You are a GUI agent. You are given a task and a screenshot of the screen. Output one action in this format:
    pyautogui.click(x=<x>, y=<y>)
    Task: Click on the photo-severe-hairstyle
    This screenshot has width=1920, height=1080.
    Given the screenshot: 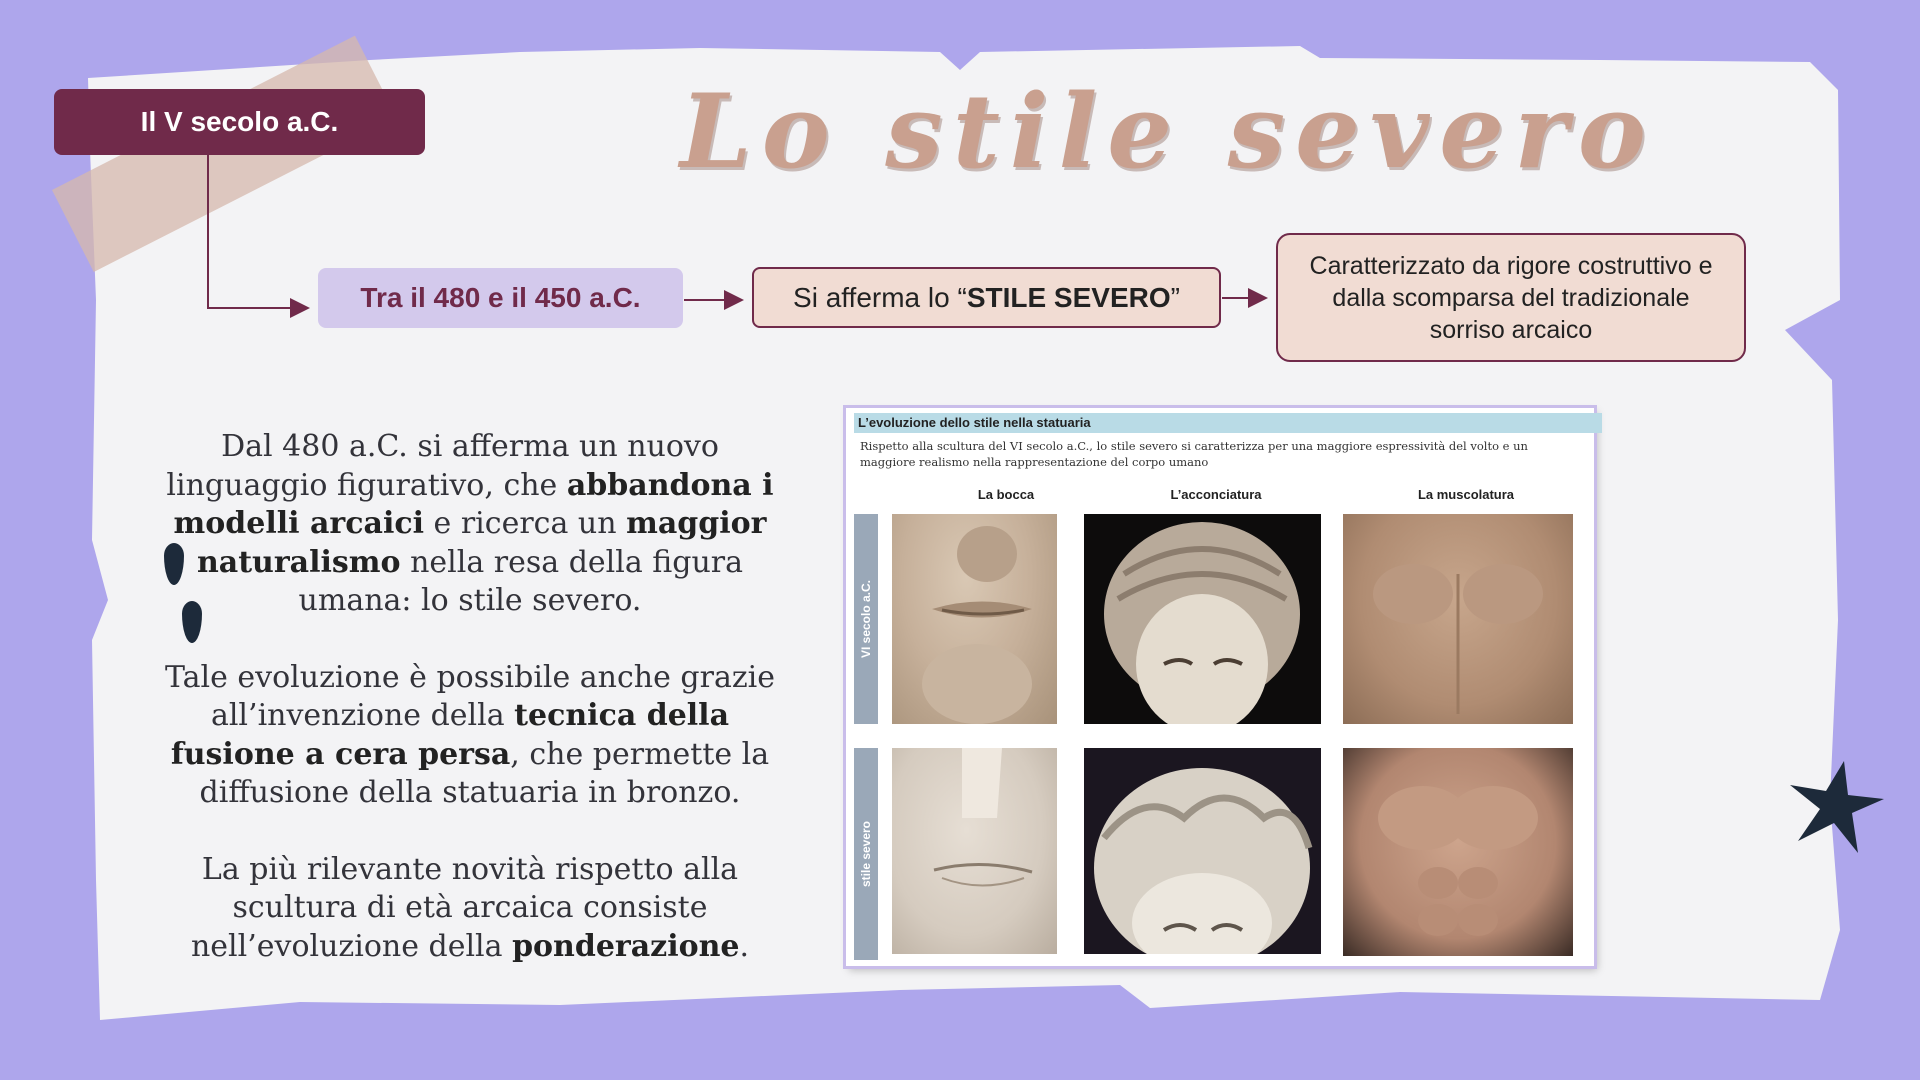 What is the action you would take?
    pyautogui.click(x=1202, y=851)
    